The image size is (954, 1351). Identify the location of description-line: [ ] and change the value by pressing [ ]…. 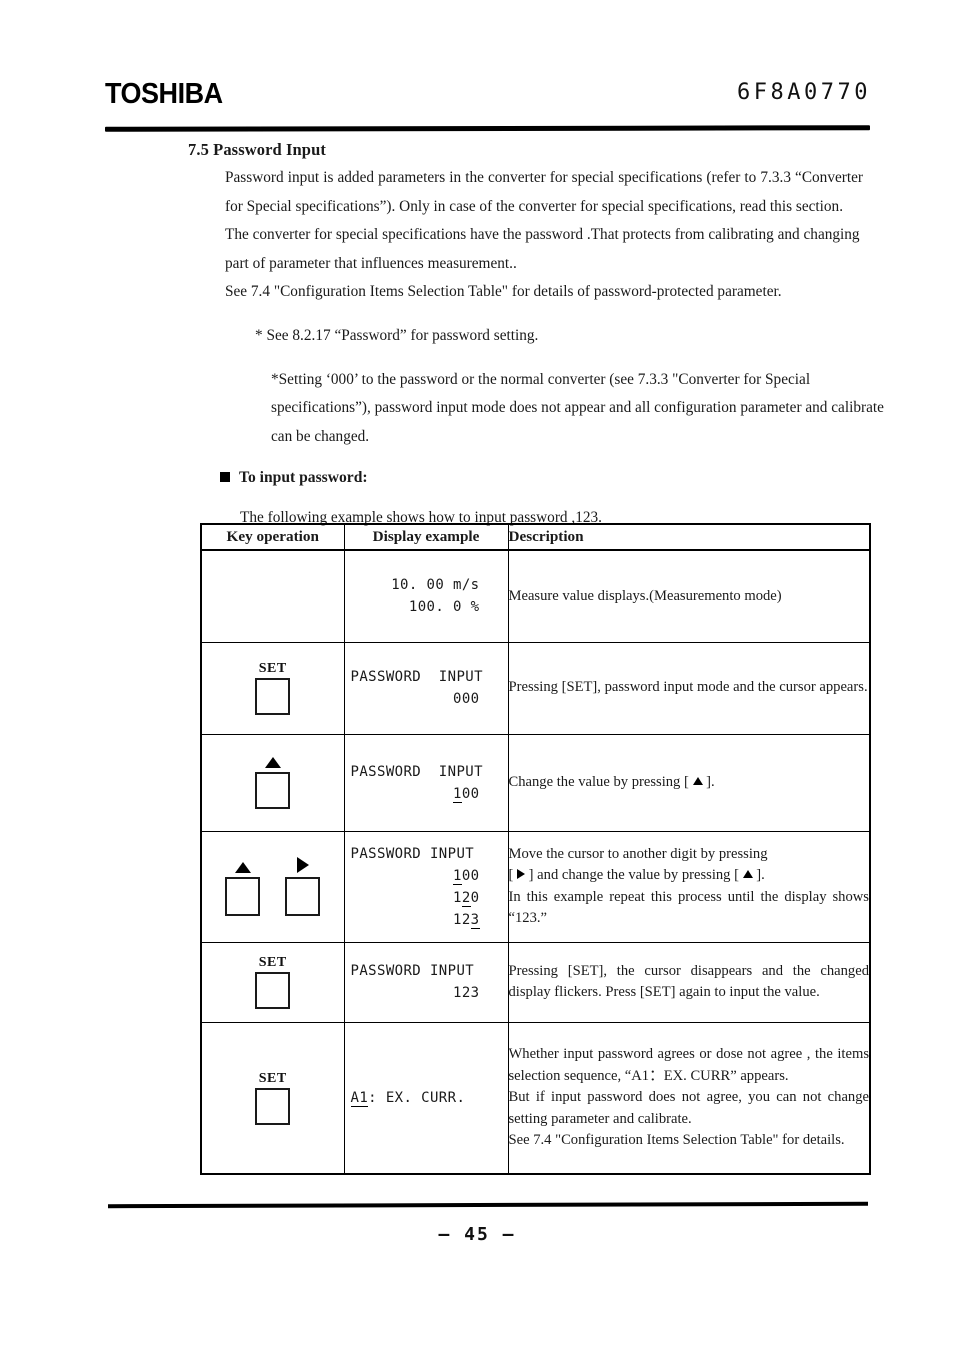
(636, 875).